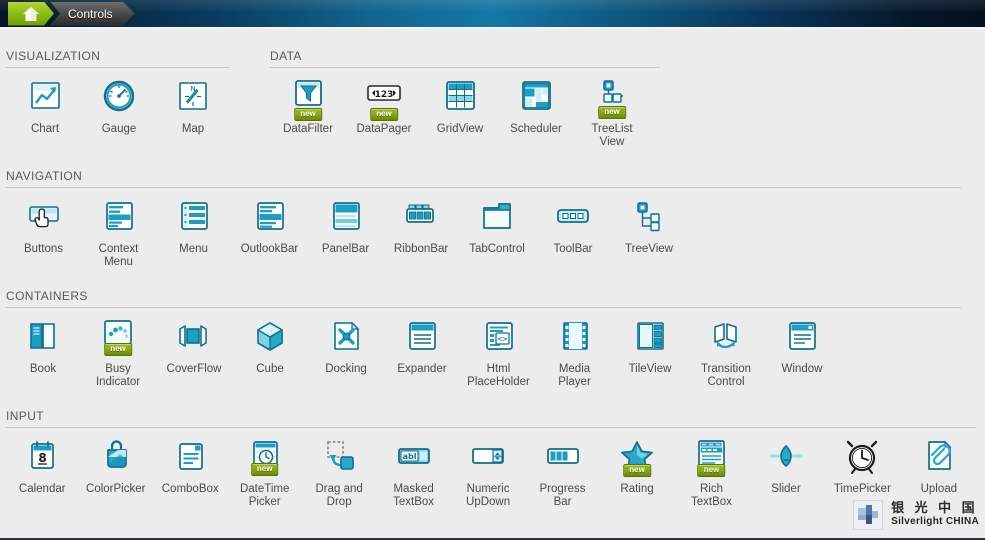  Describe the element at coordinates (637, 489) in the screenshot. I see `tile-label: Rating` at that location.